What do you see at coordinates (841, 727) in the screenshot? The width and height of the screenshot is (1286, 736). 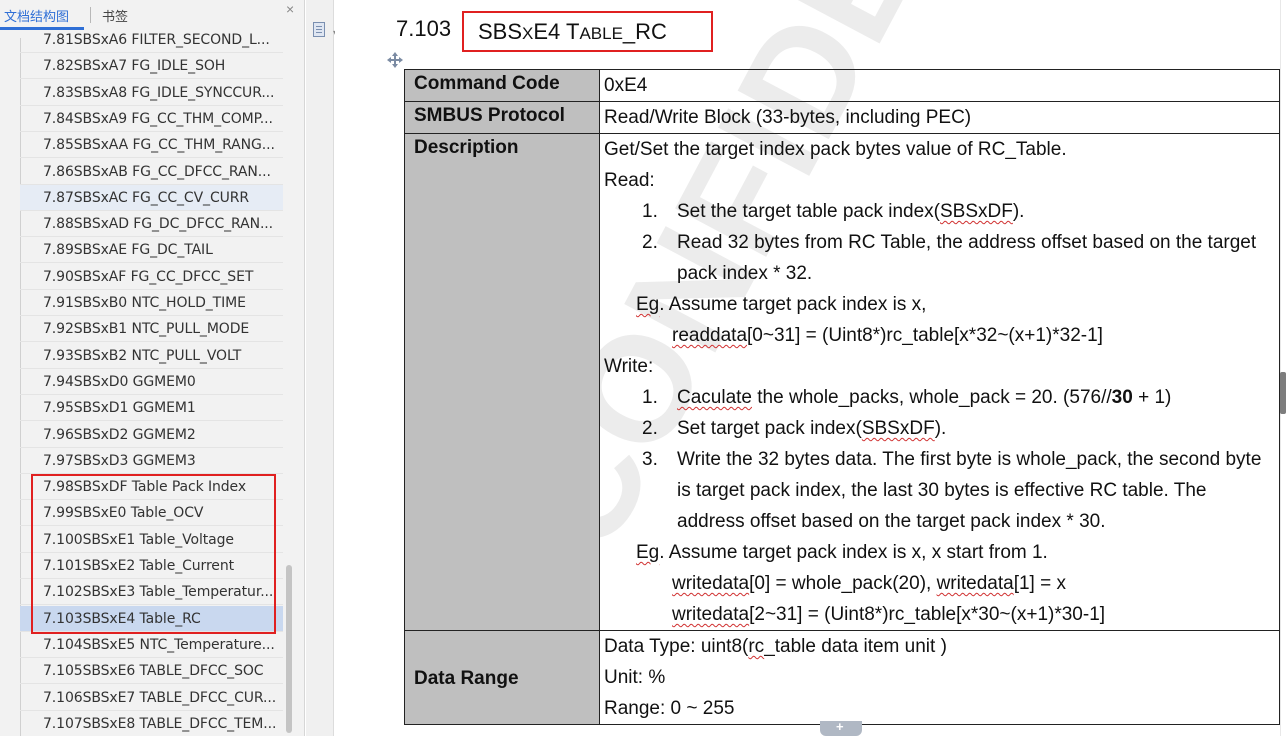 I see `add-page-tab` at bounding box center [841, 727].